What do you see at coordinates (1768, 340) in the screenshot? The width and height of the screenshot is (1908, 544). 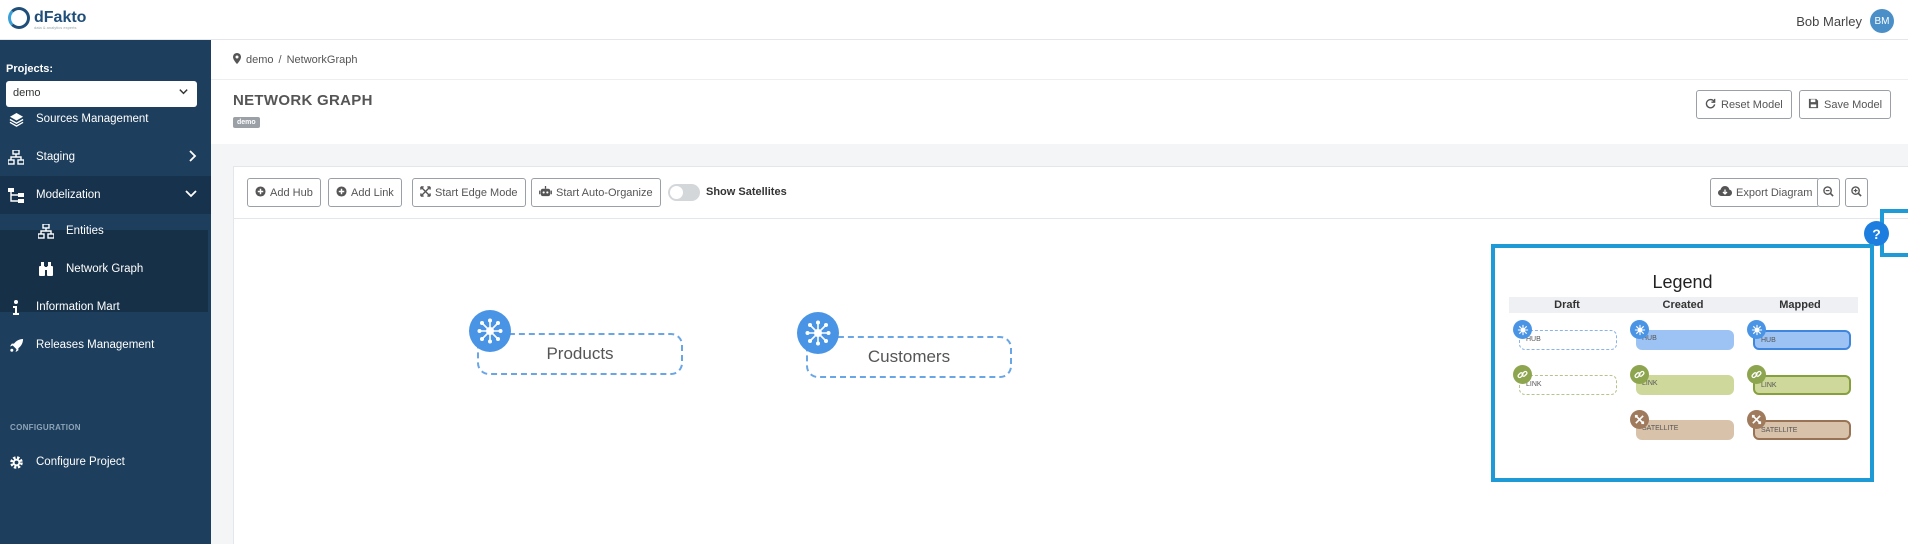 I see `legend-pill-label: HUB` at bounding box center [1768, 340].